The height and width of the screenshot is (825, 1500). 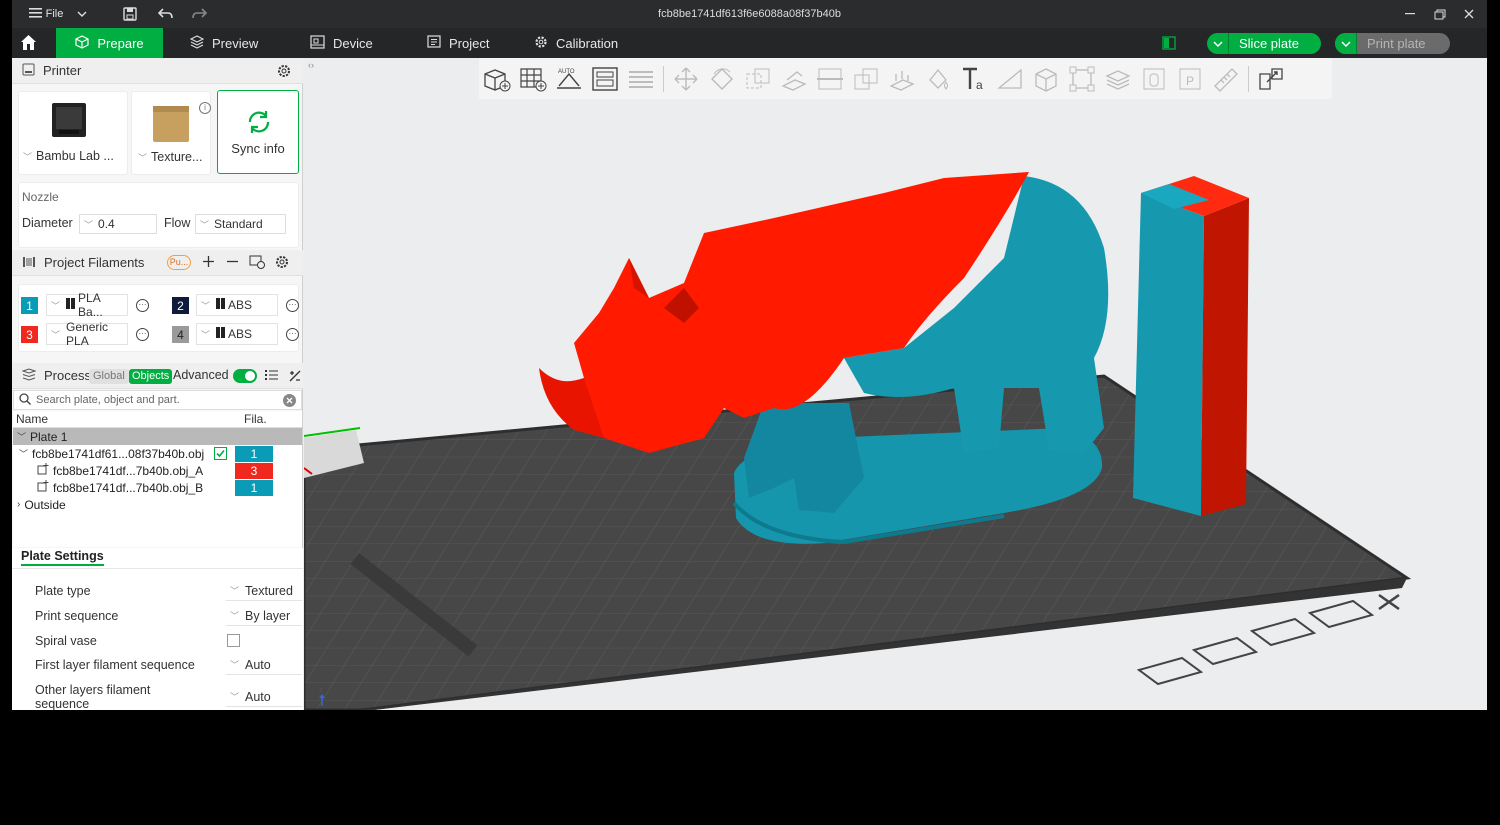 I want to click on support-paint-icon, so click(x=902, y=79).